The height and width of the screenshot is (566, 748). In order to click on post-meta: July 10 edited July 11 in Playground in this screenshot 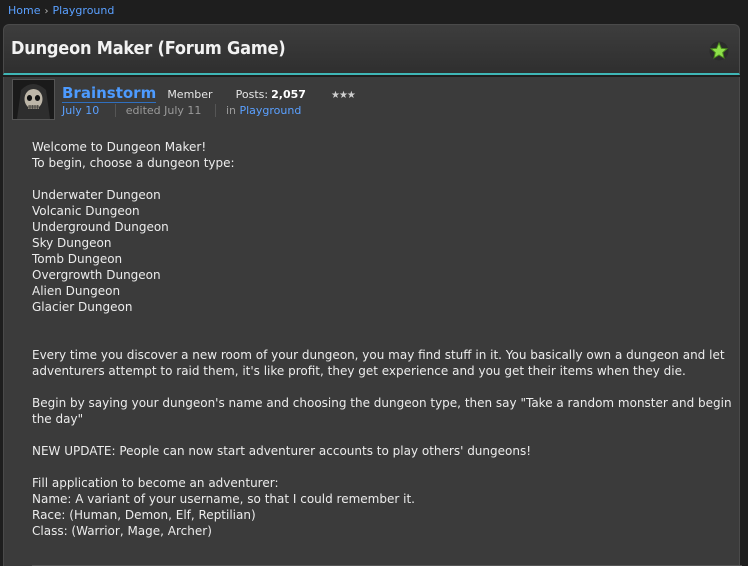, I will do `click(181, 110)`.